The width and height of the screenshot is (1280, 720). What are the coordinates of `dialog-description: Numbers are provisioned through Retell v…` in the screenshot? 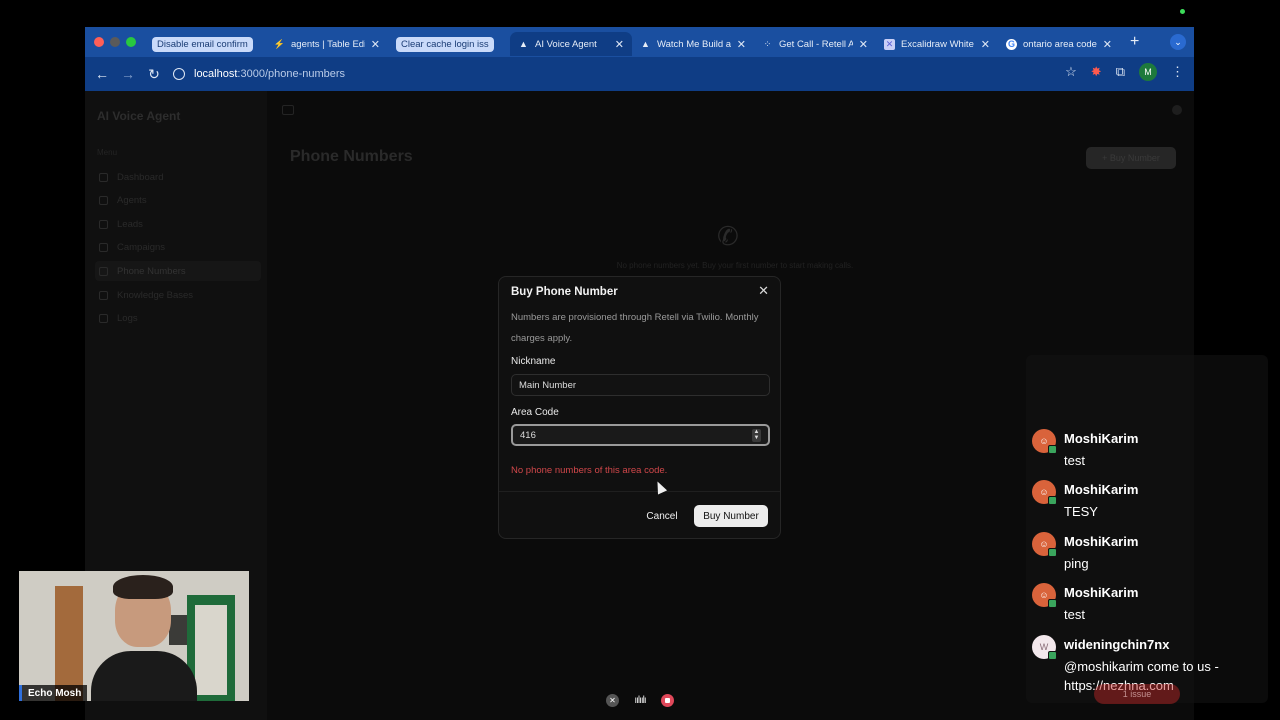 It's located at (635, 328).